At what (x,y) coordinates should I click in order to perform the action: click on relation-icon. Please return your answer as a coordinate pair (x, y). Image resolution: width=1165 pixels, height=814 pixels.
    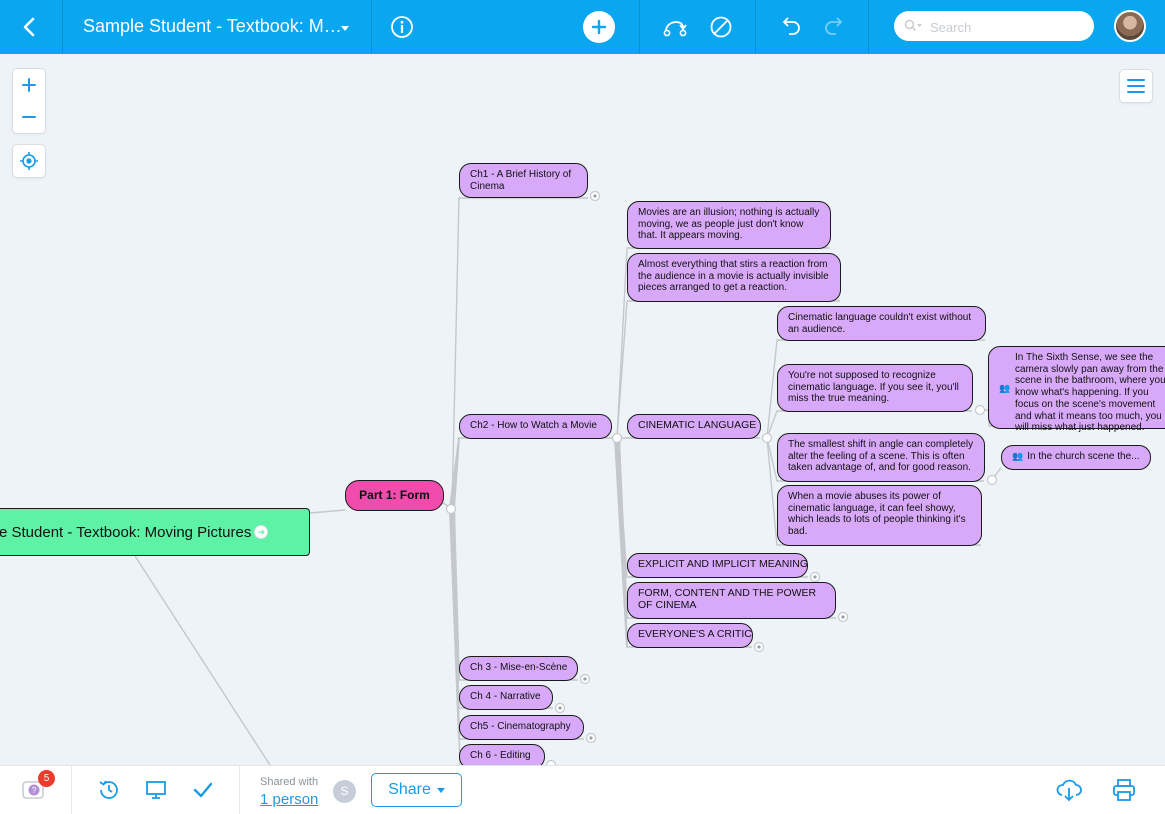
    Looking at the image, I should click on (675, 29).